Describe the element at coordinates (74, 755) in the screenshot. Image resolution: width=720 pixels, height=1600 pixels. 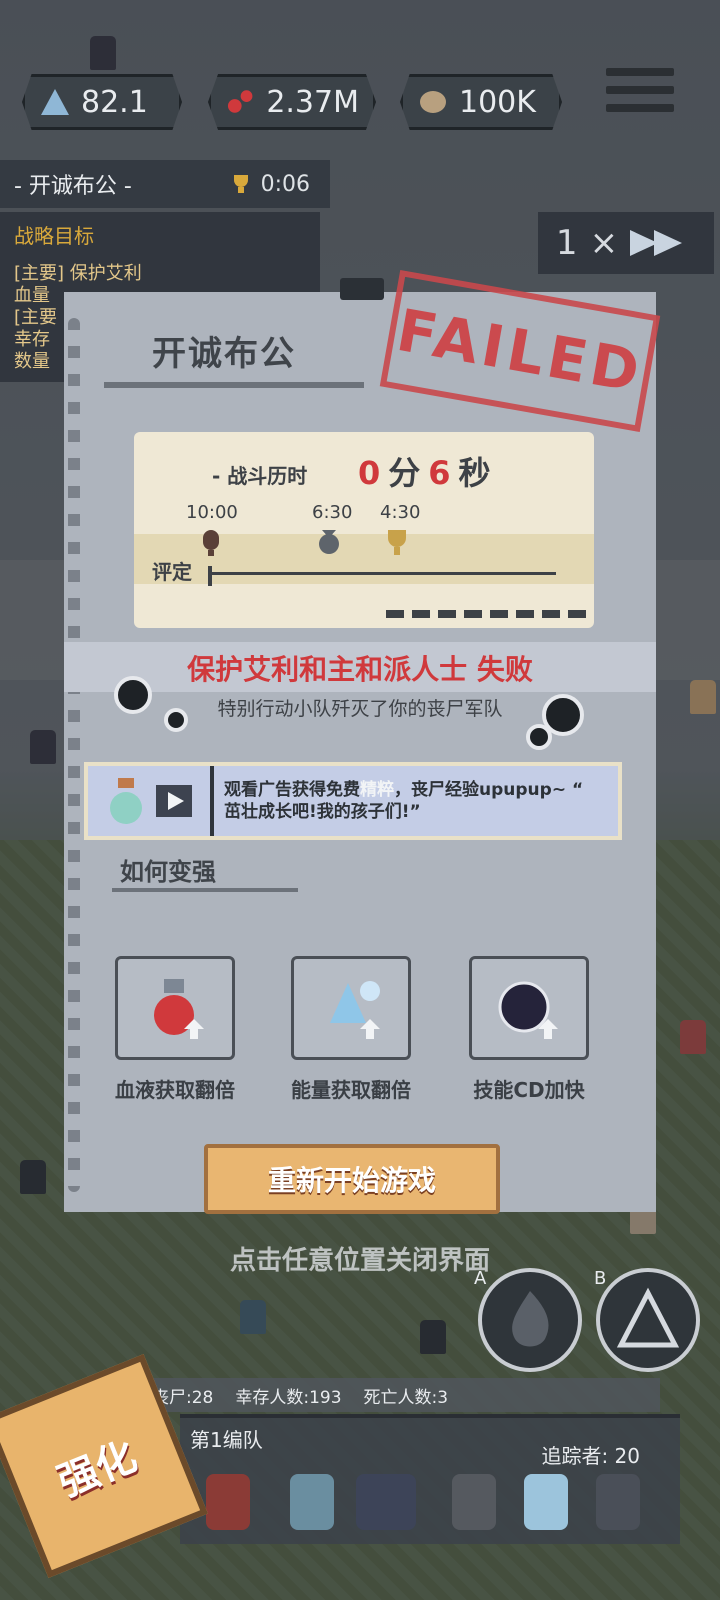
I see `notebook-spiral` at that location.